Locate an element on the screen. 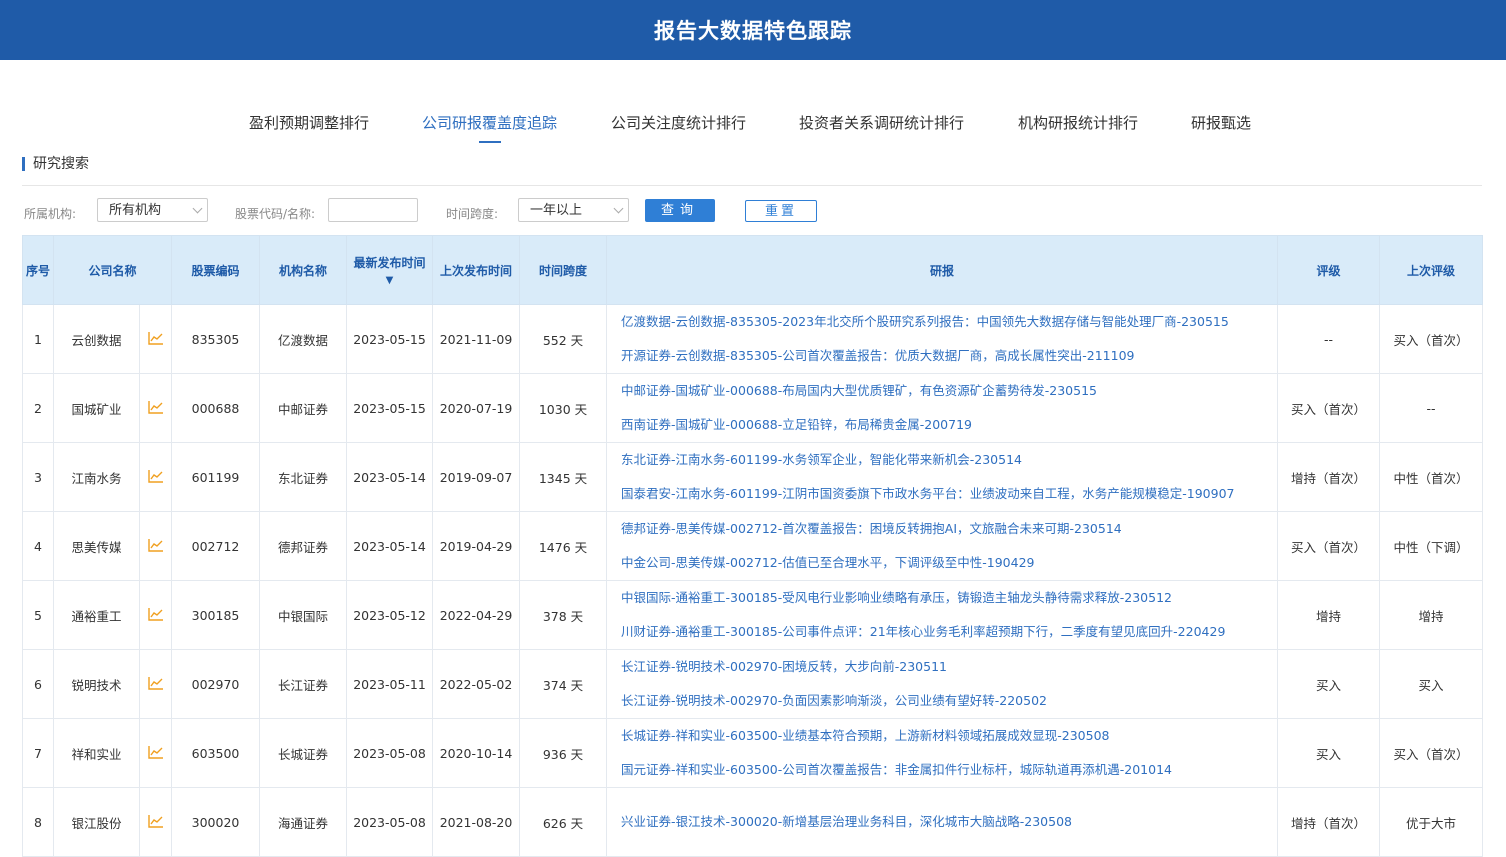  rating: 买入（首次） is located at coordinates (1329, 408).